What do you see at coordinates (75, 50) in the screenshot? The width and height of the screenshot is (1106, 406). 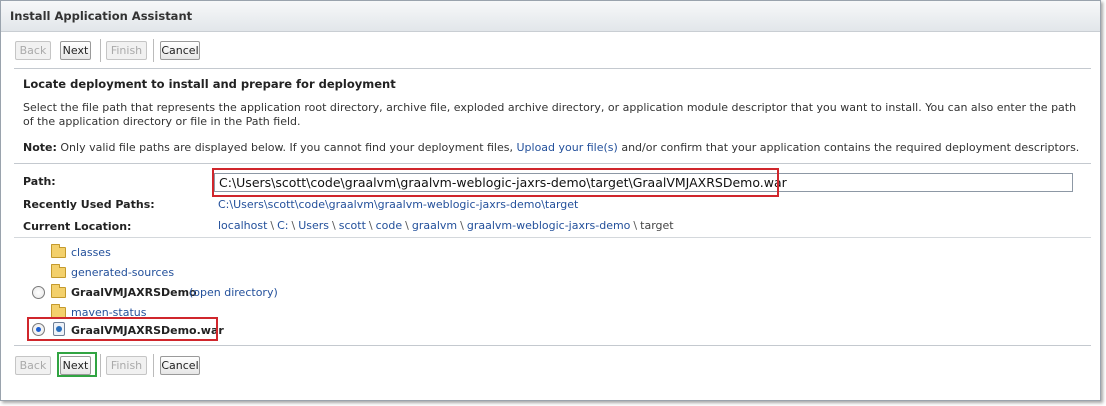 I see `next-button: Next` at bounding box center [75, 50].